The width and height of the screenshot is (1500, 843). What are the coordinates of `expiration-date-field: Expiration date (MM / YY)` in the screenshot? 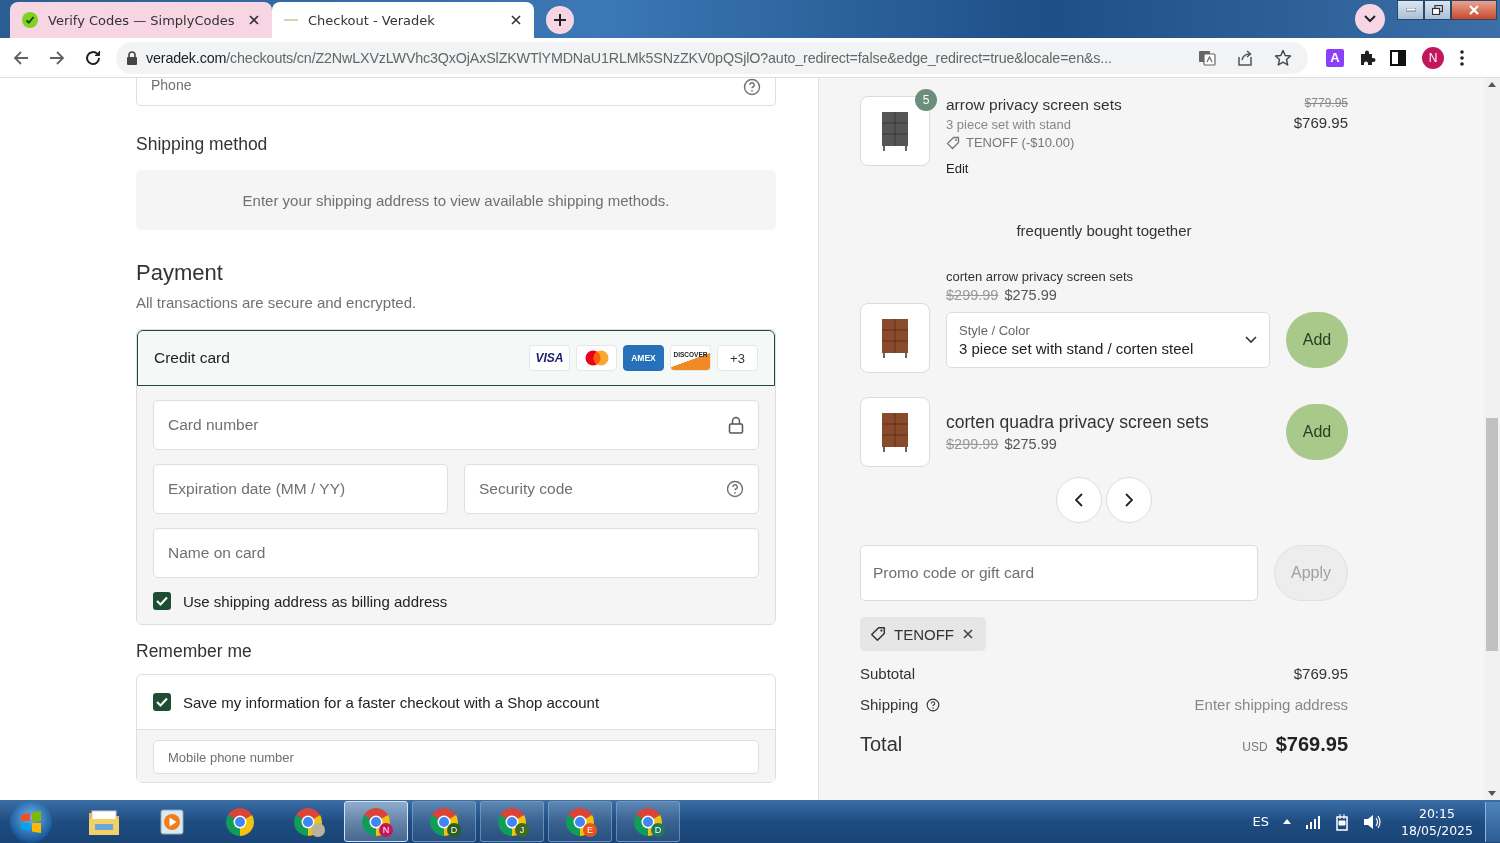 It's located at (300, 489).